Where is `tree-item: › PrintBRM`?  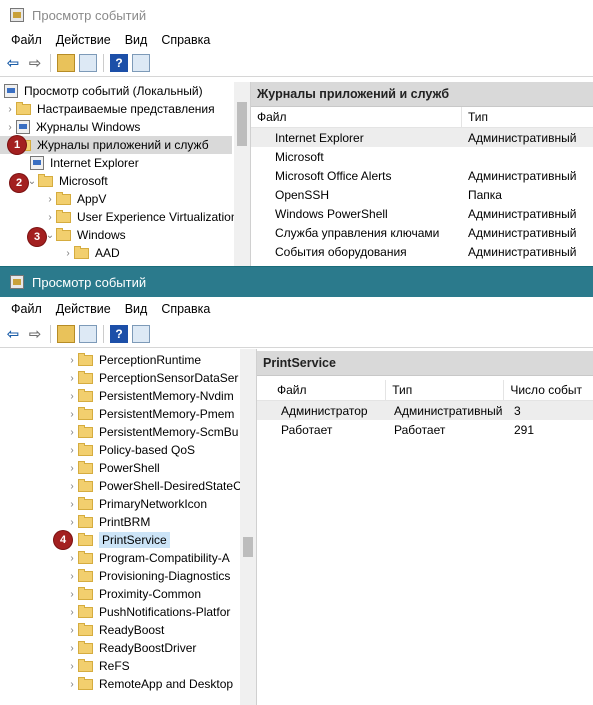 tree-item: › PrintBRM is located at coordinates (128, 522).